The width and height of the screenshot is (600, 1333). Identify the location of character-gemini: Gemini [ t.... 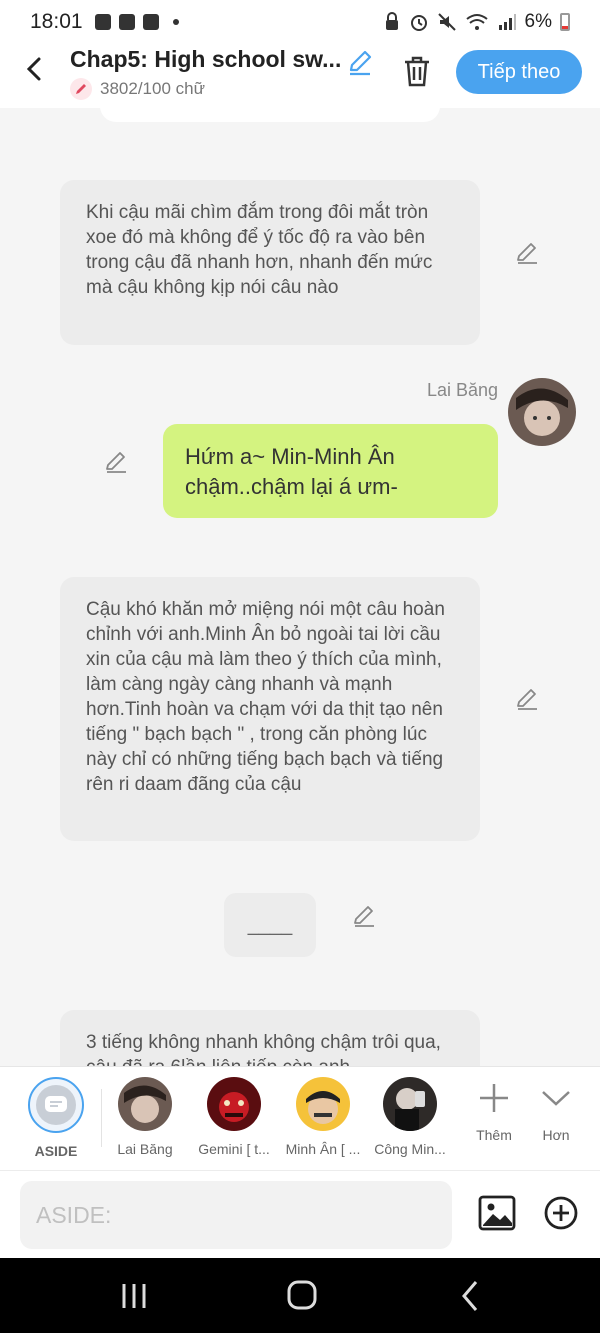
(234, 1117).